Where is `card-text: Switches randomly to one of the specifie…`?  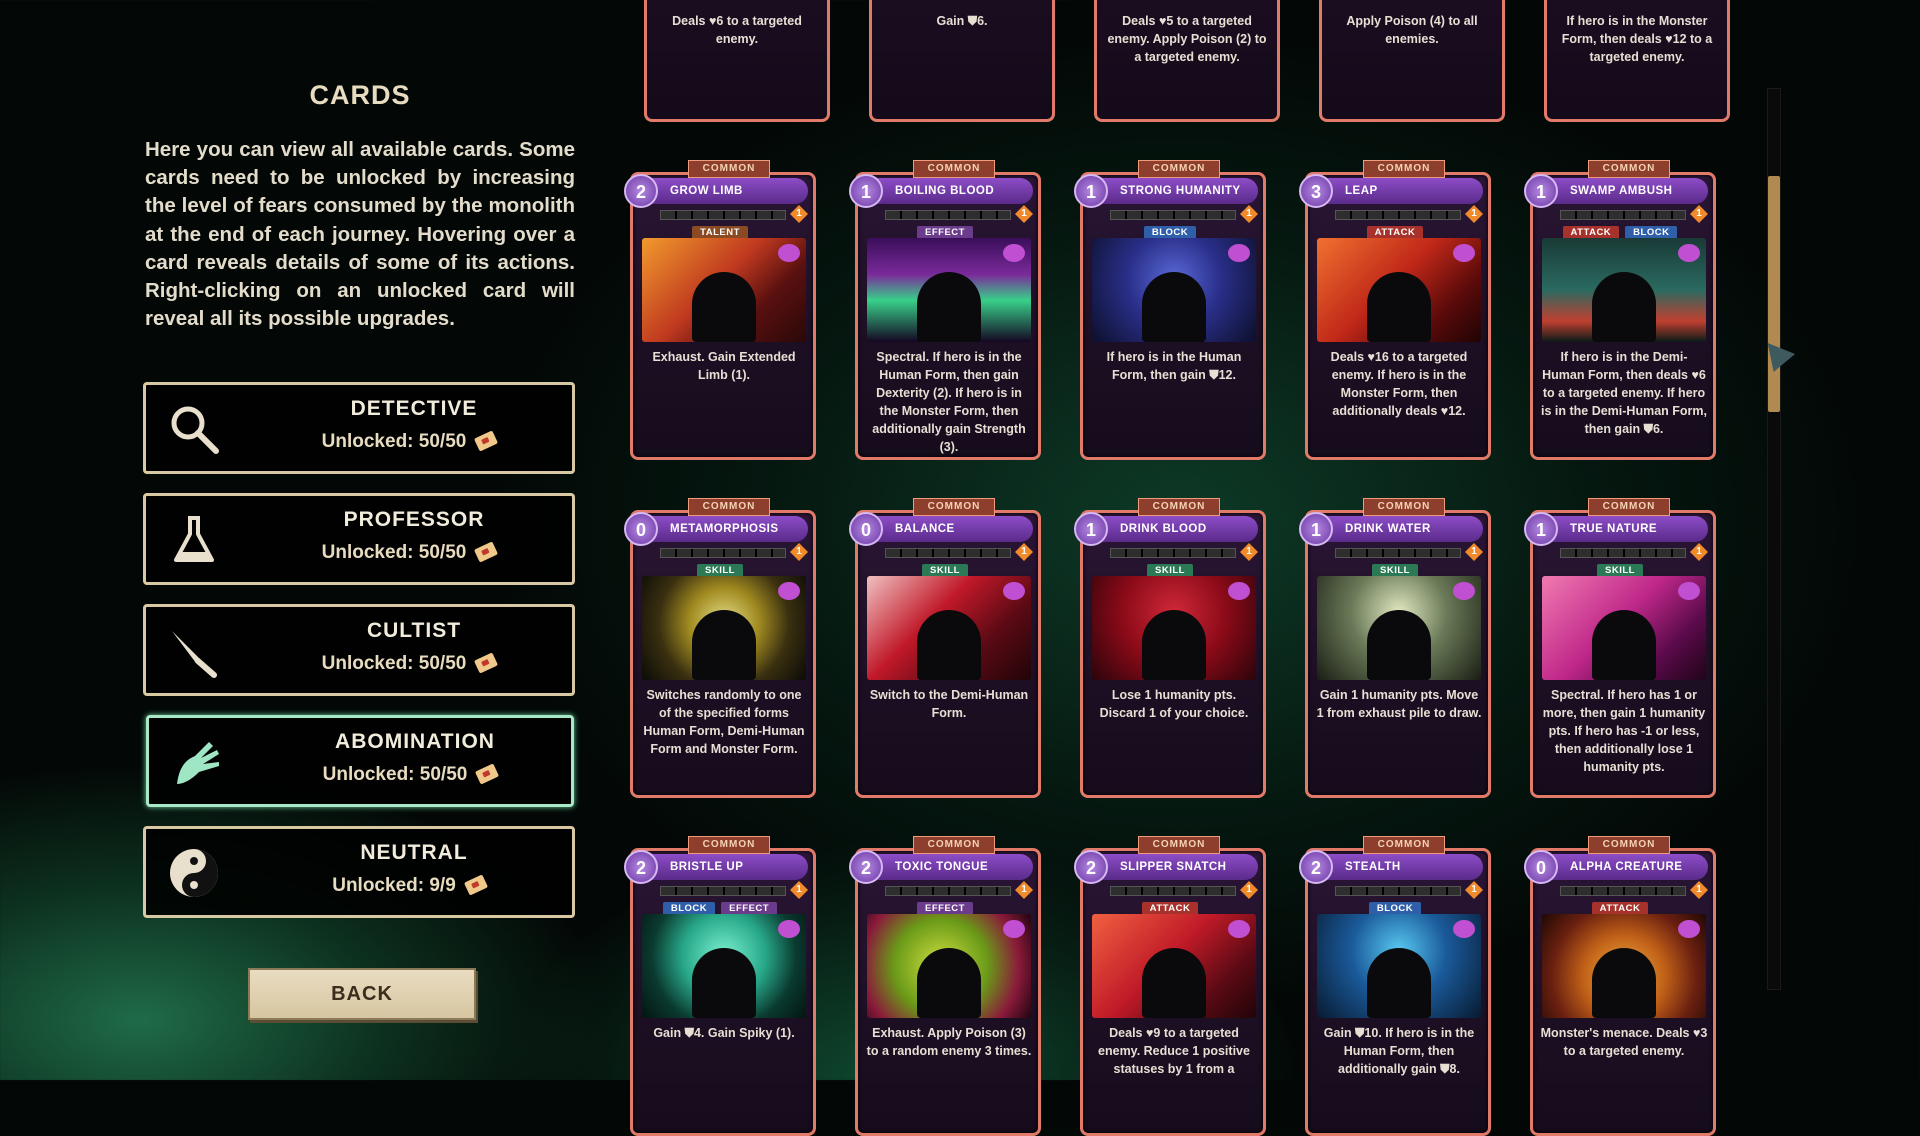
card-text: Switches randomly to one of the specifie… is located at coordinates (724, 722).